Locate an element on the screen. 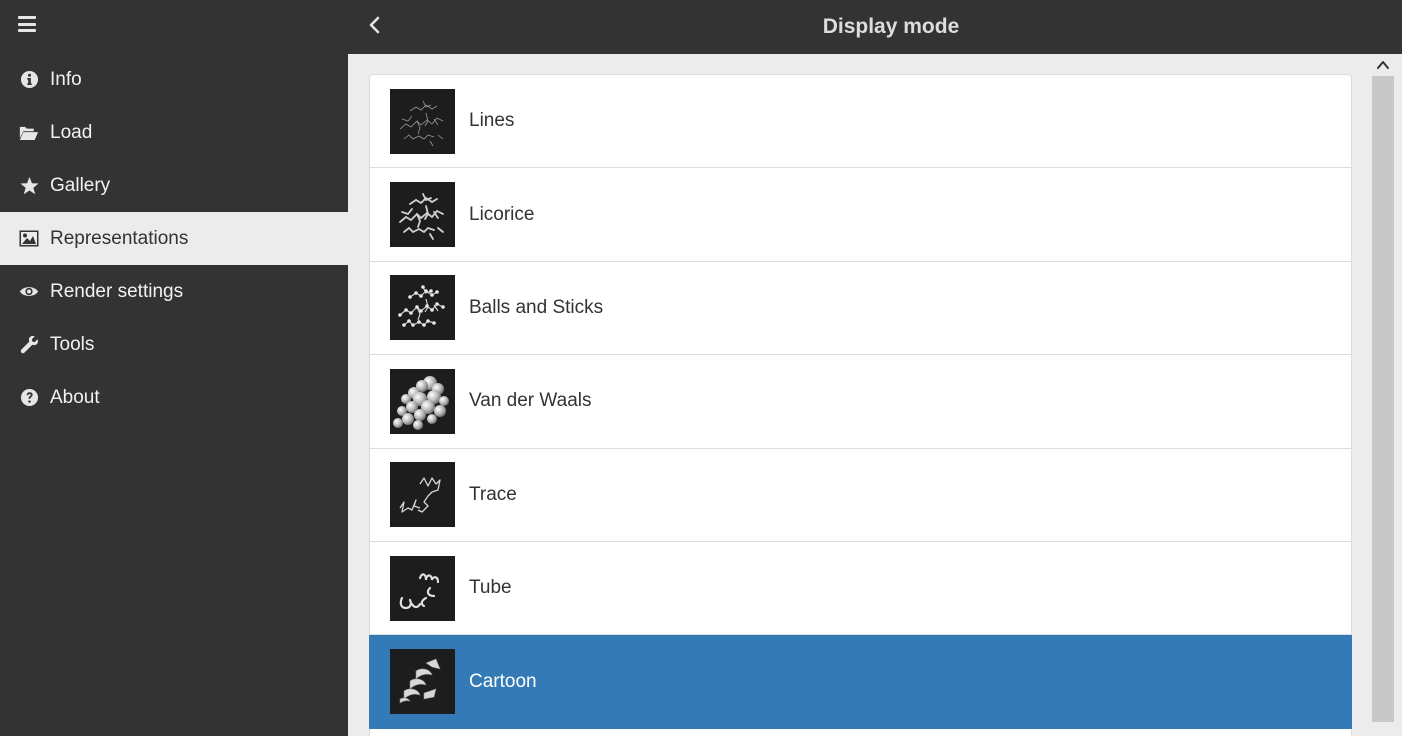 This screenshot has width=1402, height=736. sidebar-item-representations: Representations is located at coordinates (174, 238).